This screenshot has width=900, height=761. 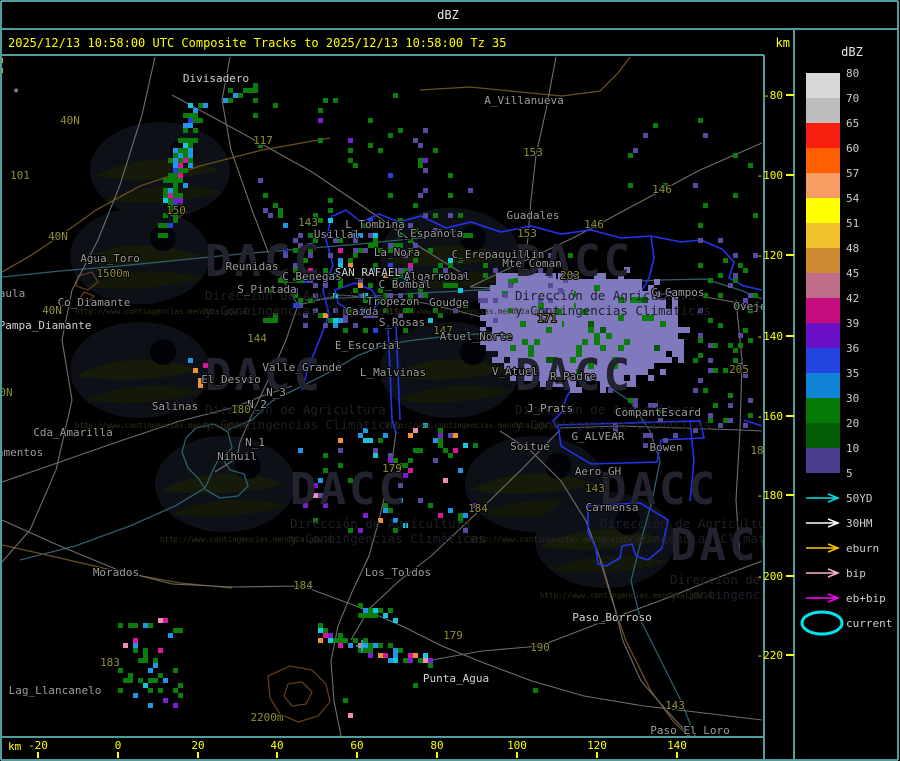 What do you see at coordinates (356, 745) in the screenshot?
I see `x-tick-label: 60` at bounding box center [356, 745].